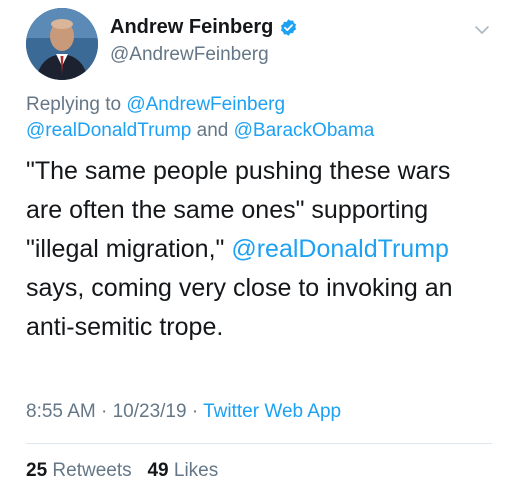  I want to click on likes-label: Likes, so click(196, 470).